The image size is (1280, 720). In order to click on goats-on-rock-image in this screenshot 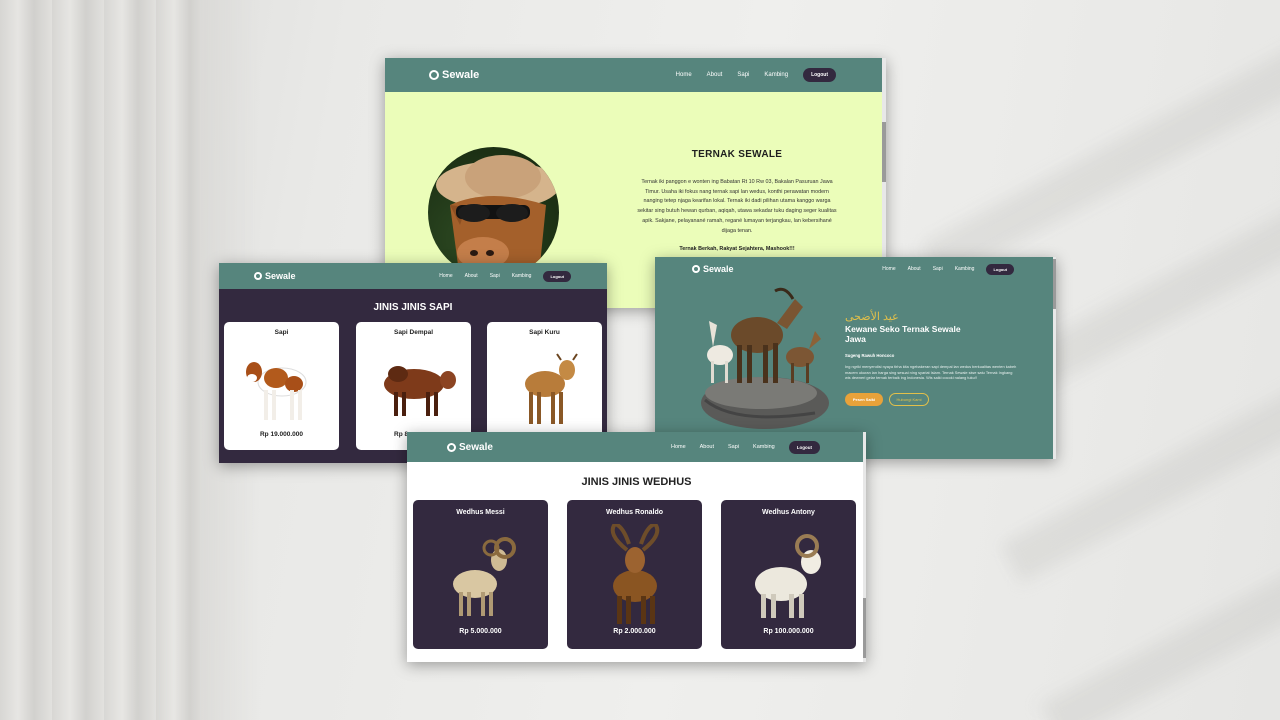, I will do `click(765, 358)`.